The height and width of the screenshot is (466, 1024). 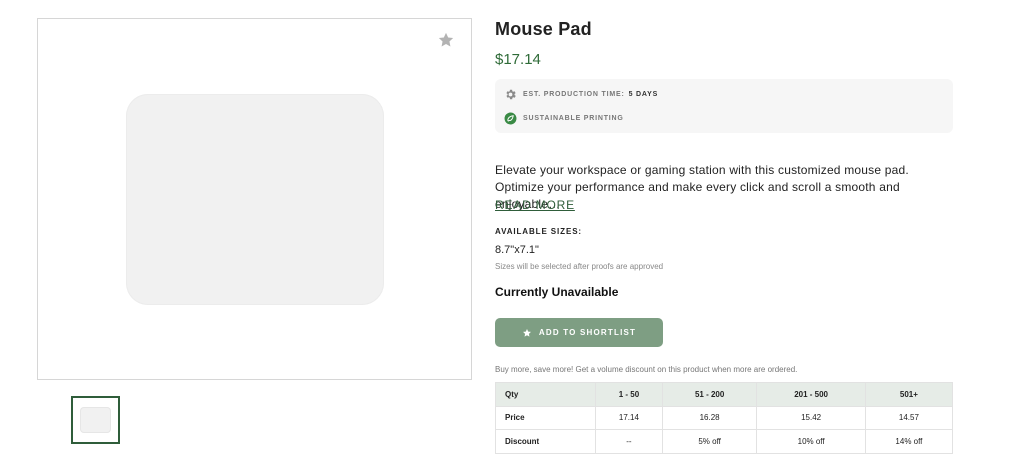 What do you see at coordinates (643, 94) in the screenshot?
I see `production-time-value: 5 DAYS` at bounding box center [643, 94].